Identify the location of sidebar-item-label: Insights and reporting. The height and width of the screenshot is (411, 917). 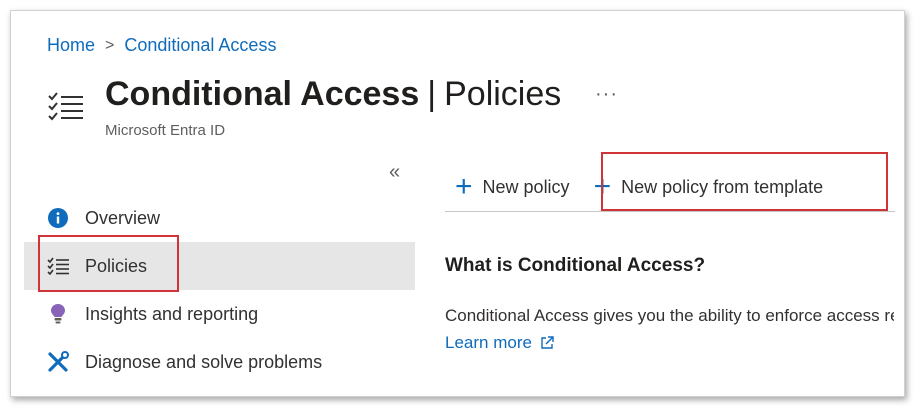
(172, 313).